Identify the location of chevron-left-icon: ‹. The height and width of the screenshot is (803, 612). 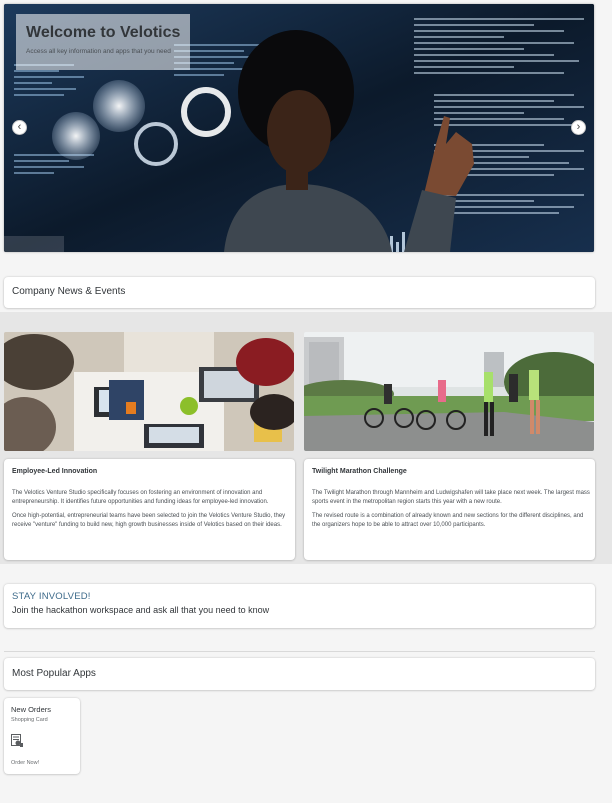
(19, 127).